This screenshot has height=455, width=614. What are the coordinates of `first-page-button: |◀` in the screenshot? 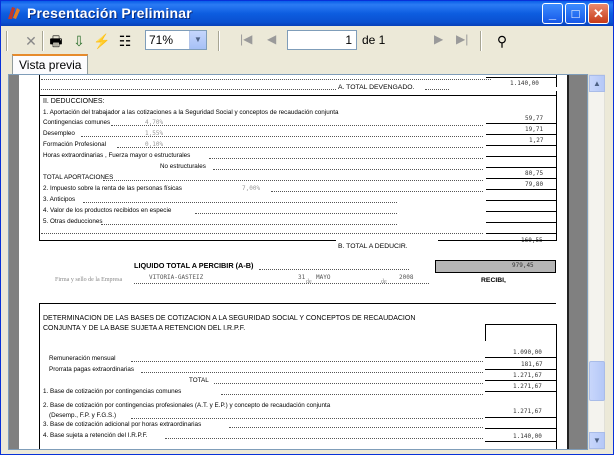 It's located at (246, 39).